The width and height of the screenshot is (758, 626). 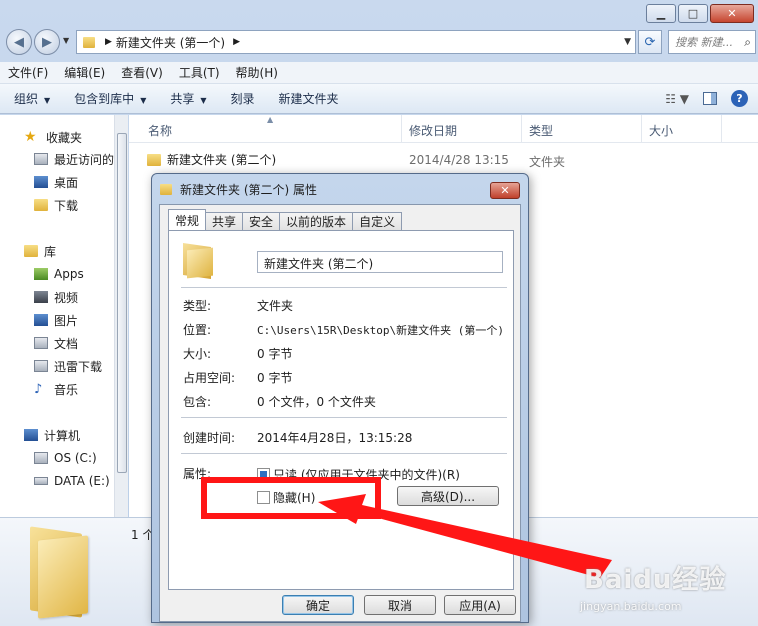 What do you see at coordinates (199, 72) in the screenshot?
I see `menu-tools: 工具(T)` at bounding box center [199, 72].